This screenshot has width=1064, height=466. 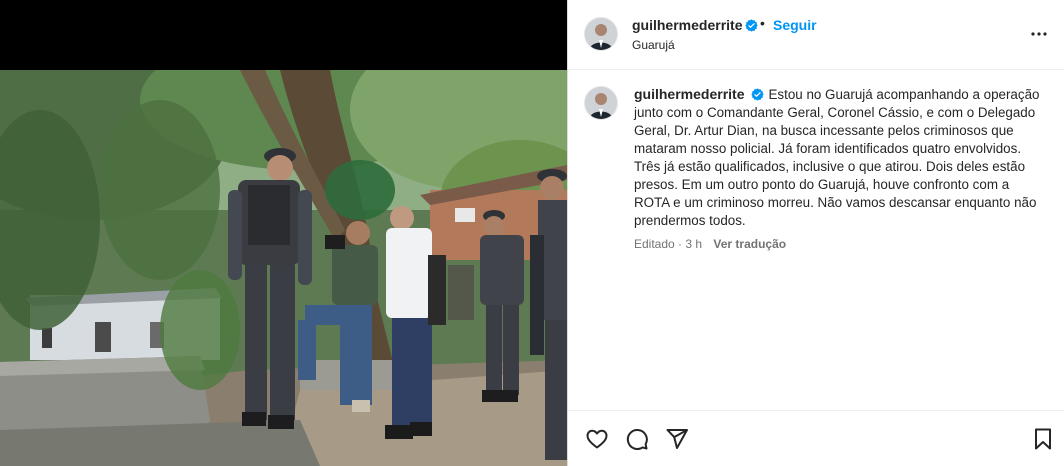 I want to click on author-avatar, so click(x=601, y=34).